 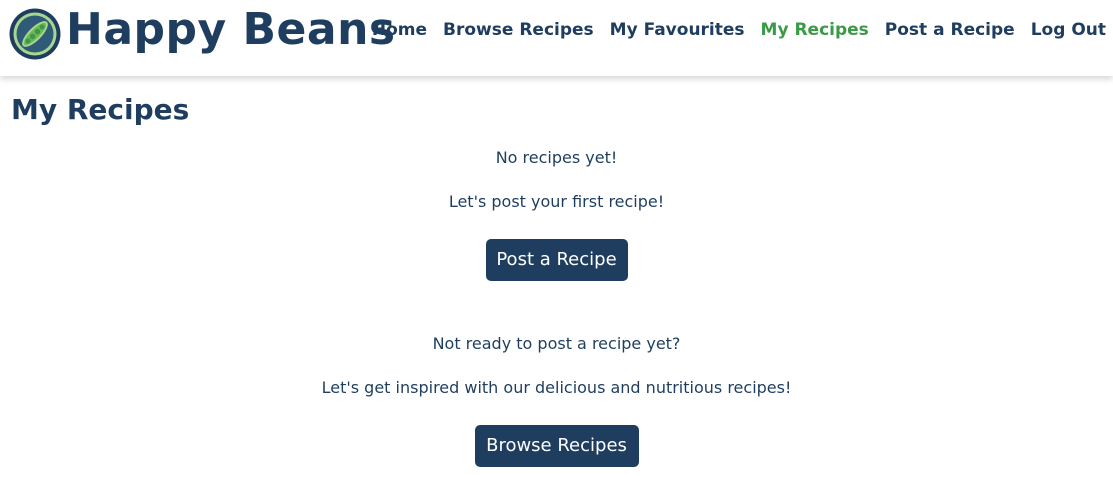 What do you see at coordinates (815, 30) in the screenshot?
I see `nav-my-recipes-link: My Recipes` at bounding box center [815, 30].